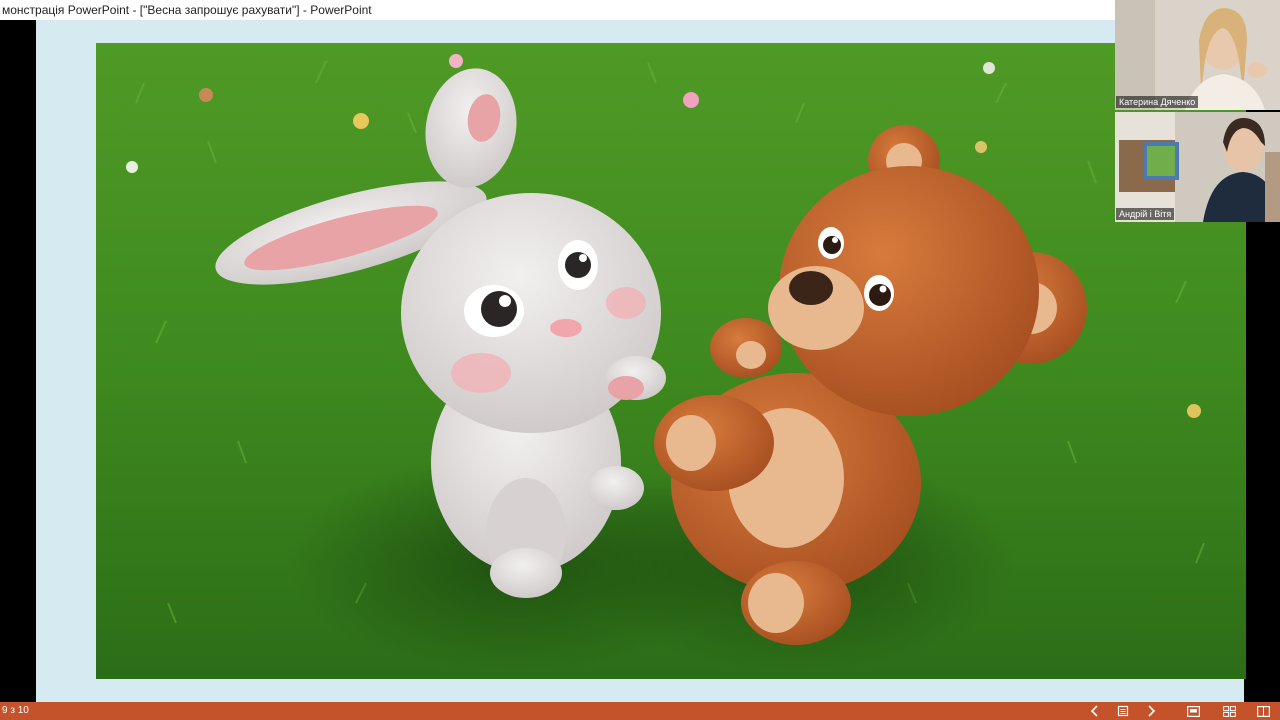  What do you see at coordinates (1229, 711) in the screenshot?
I see `slide-sorter-icon` at bounding box center [1229, 711].